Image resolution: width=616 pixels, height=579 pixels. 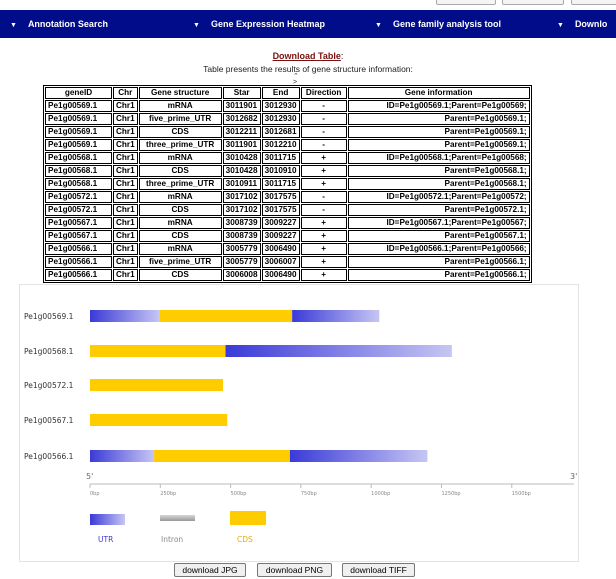 What do you see at coordinates (521, 494) in the screenshot?
I see `axis-tick-label: 1500bp` at bounding box center [521, 494].